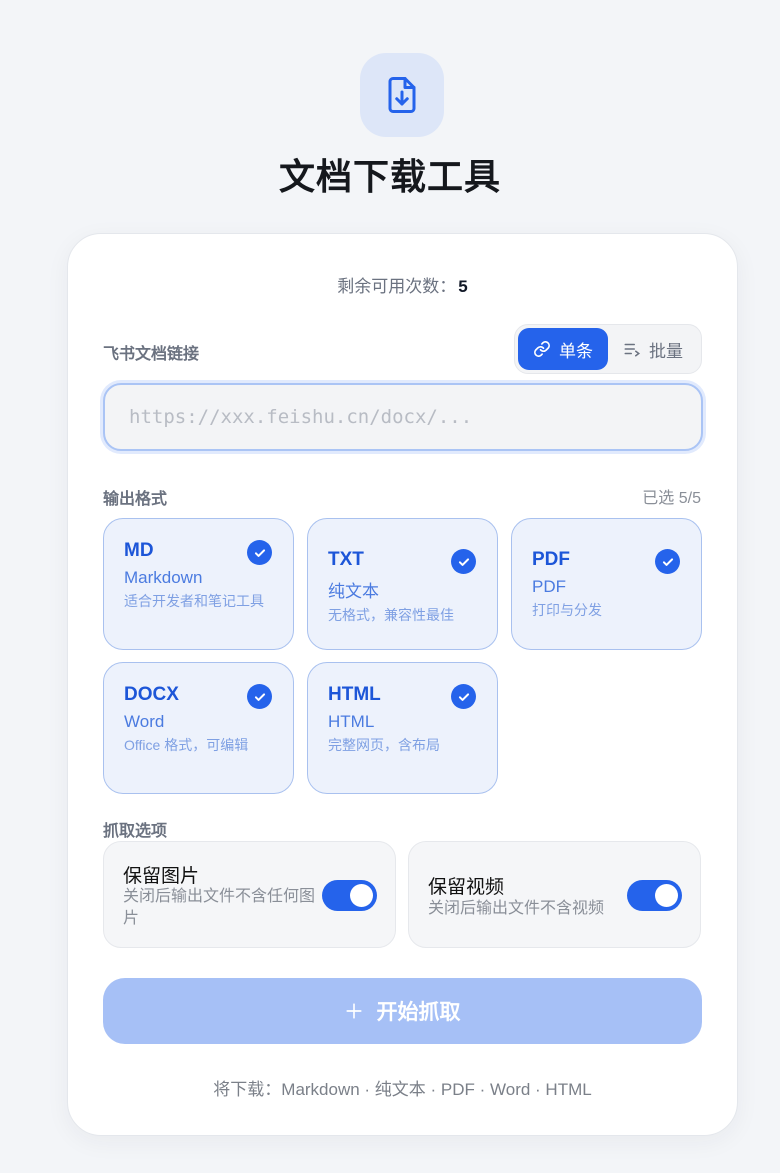 This screenshot has height=1173, width=780. Describe the element at coordinates (194, 601) in the screenshot. I see `format-desc: 适合开发者和笔记工具` at that location.